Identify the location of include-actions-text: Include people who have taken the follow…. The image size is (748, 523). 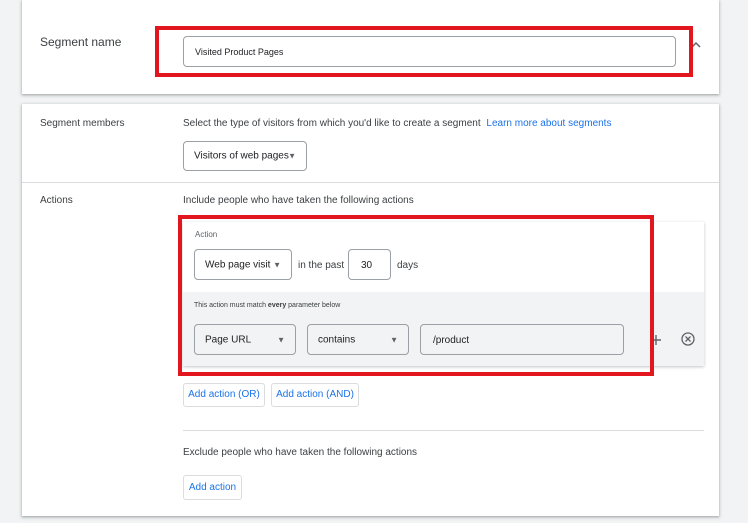
(298, 200).